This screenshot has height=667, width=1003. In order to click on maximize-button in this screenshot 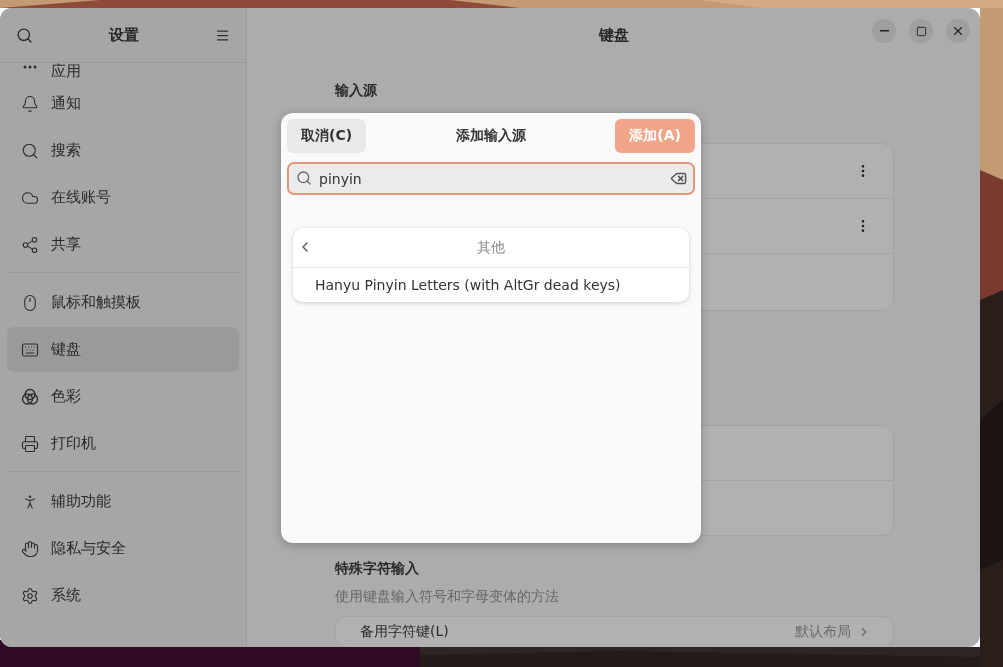, I will do `click(921, 31)`.